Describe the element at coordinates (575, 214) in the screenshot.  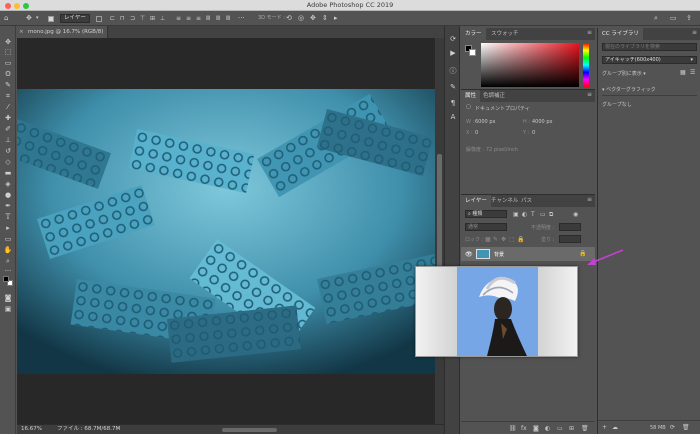
I see `filter-toggle-icon: ◉` at that location.